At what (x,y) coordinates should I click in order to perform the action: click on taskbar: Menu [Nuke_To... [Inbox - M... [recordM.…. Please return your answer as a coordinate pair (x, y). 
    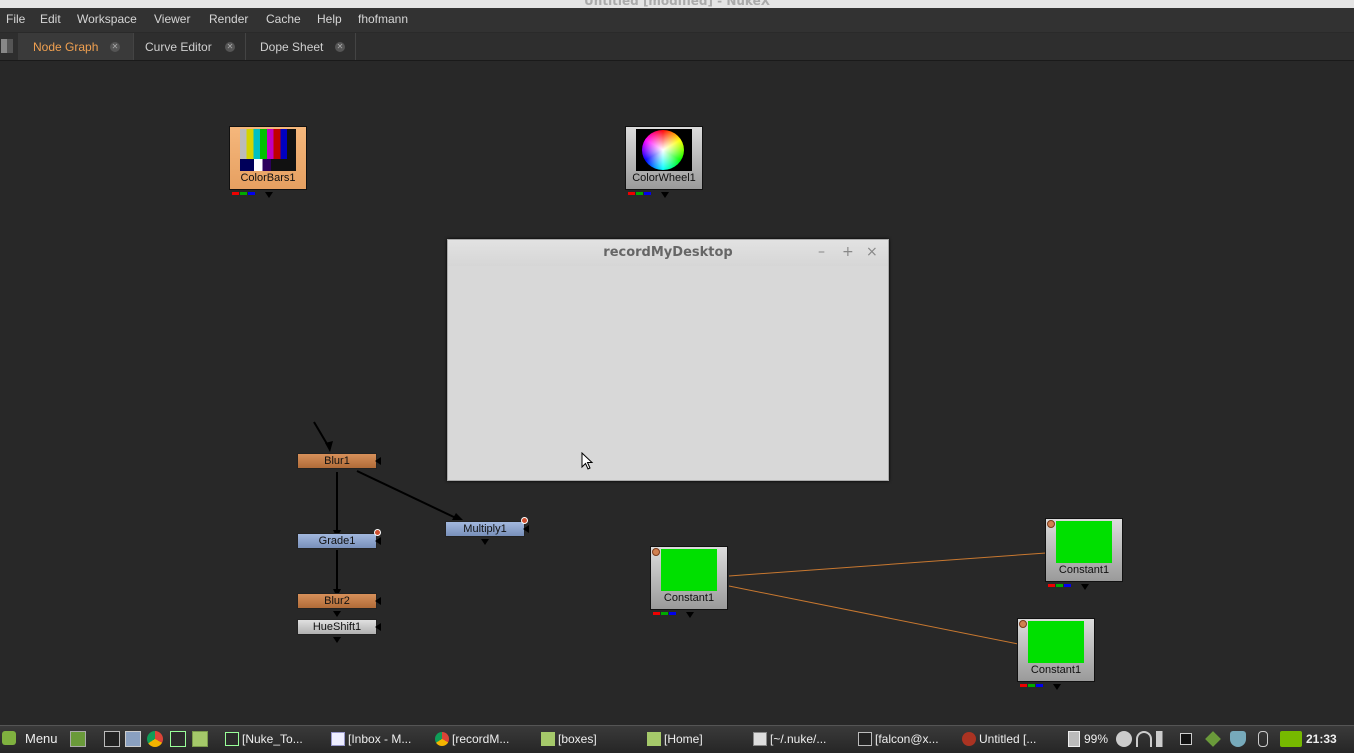
    Looking at the image, I should click on (677, 739).